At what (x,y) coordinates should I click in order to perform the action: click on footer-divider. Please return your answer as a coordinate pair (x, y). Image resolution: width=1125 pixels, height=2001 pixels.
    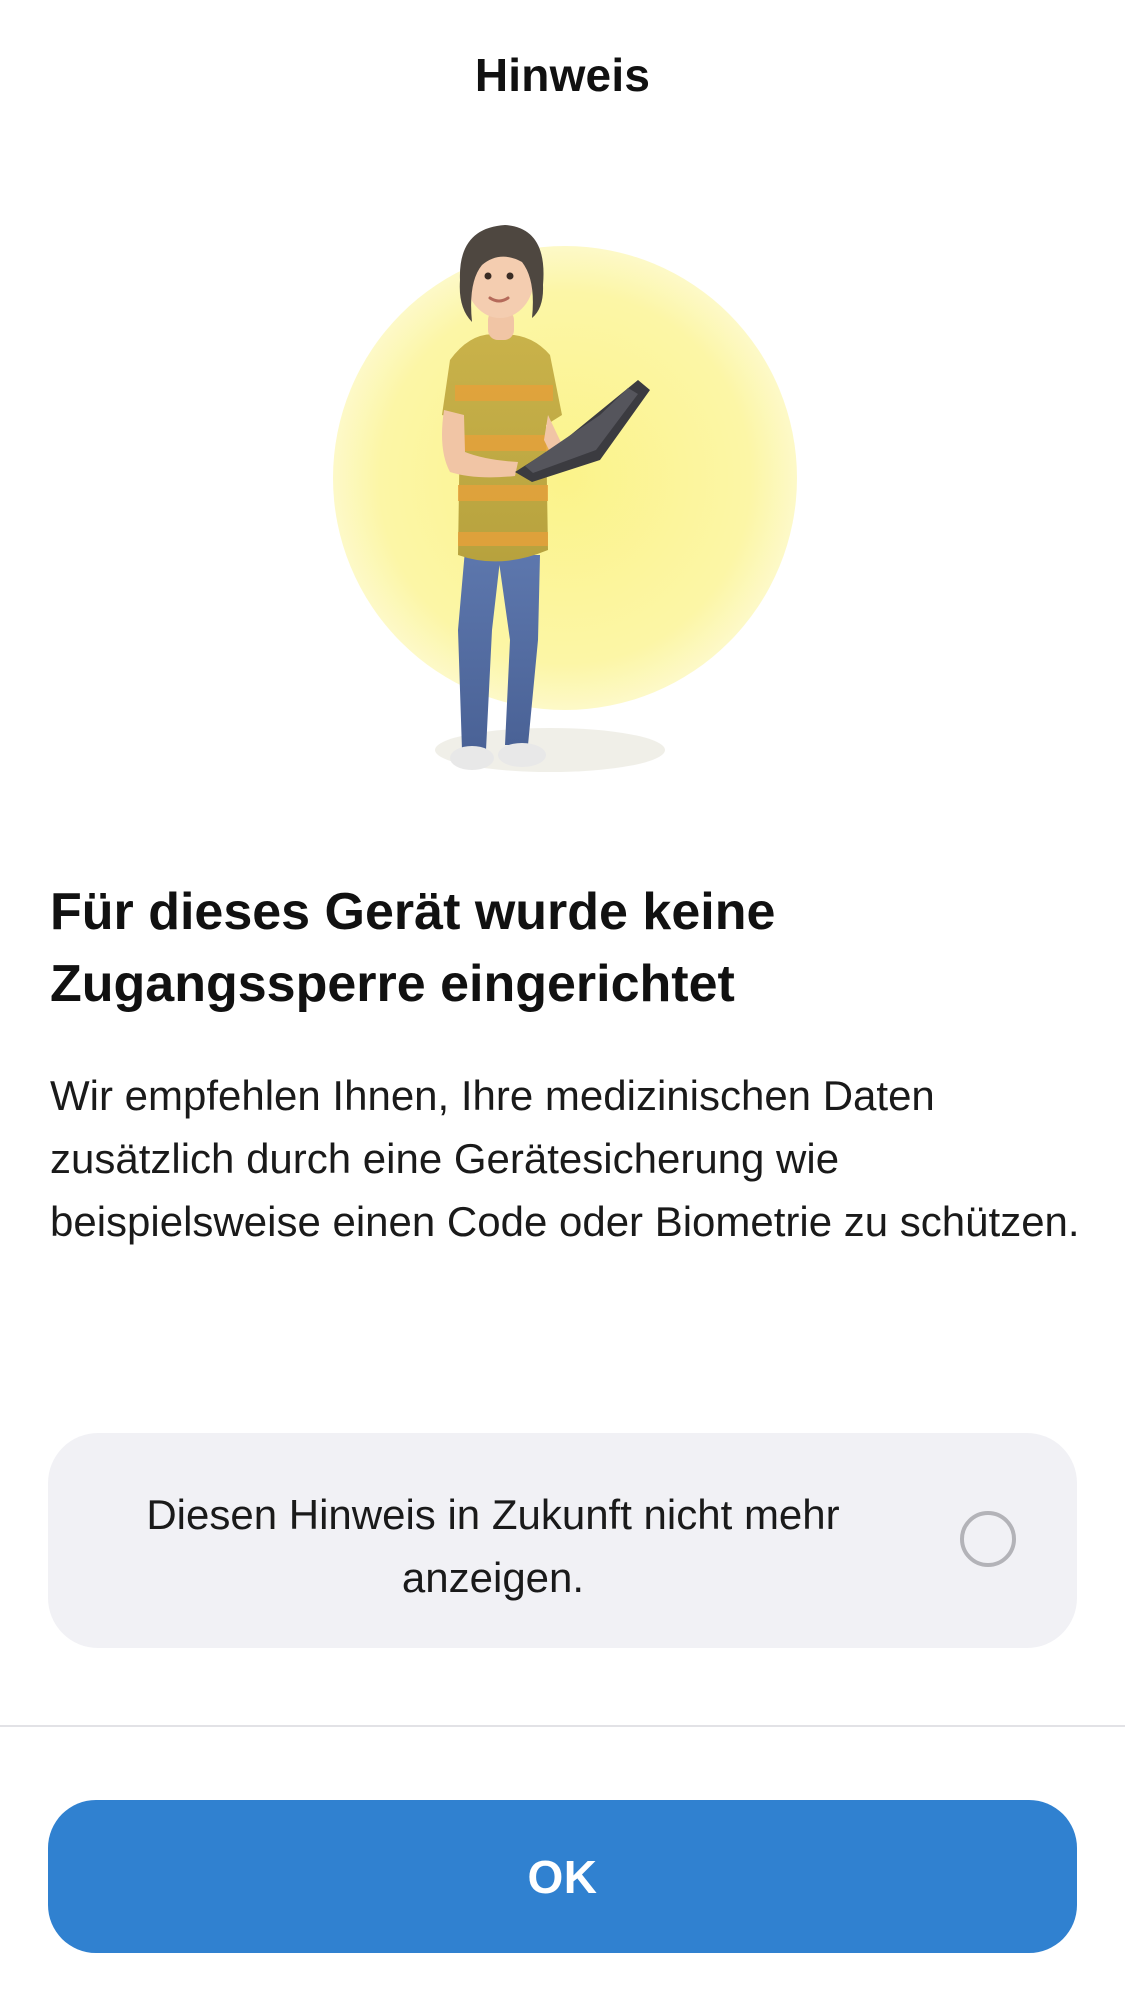
    Looking at the image, I should click on (562, 1726).